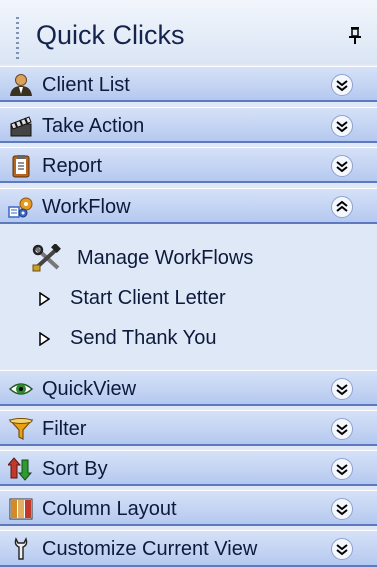 The height and width of the screenshot is (567, 377). Describe the element at coordinates (109, 509) in the screenshot. I see `section-label: Column Layout` at that location.